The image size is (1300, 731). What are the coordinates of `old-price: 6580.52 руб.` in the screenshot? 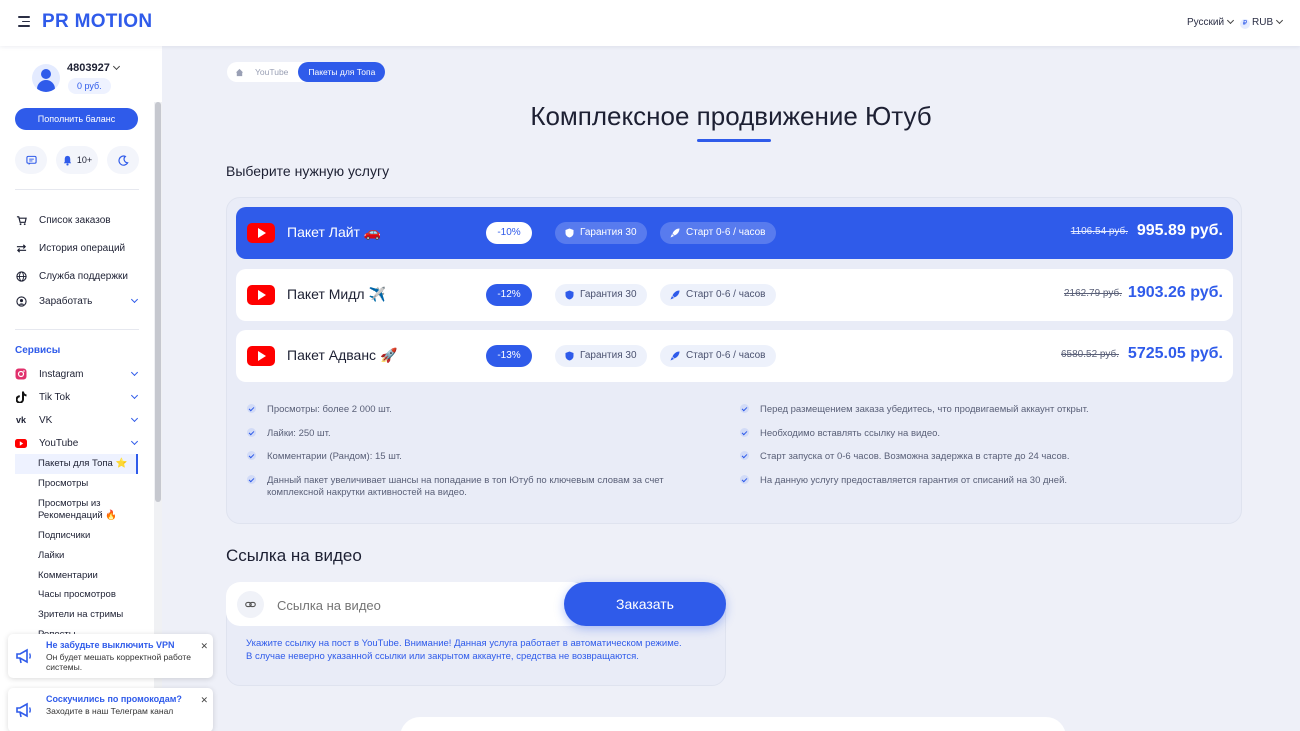 It's located at (1090, 354).